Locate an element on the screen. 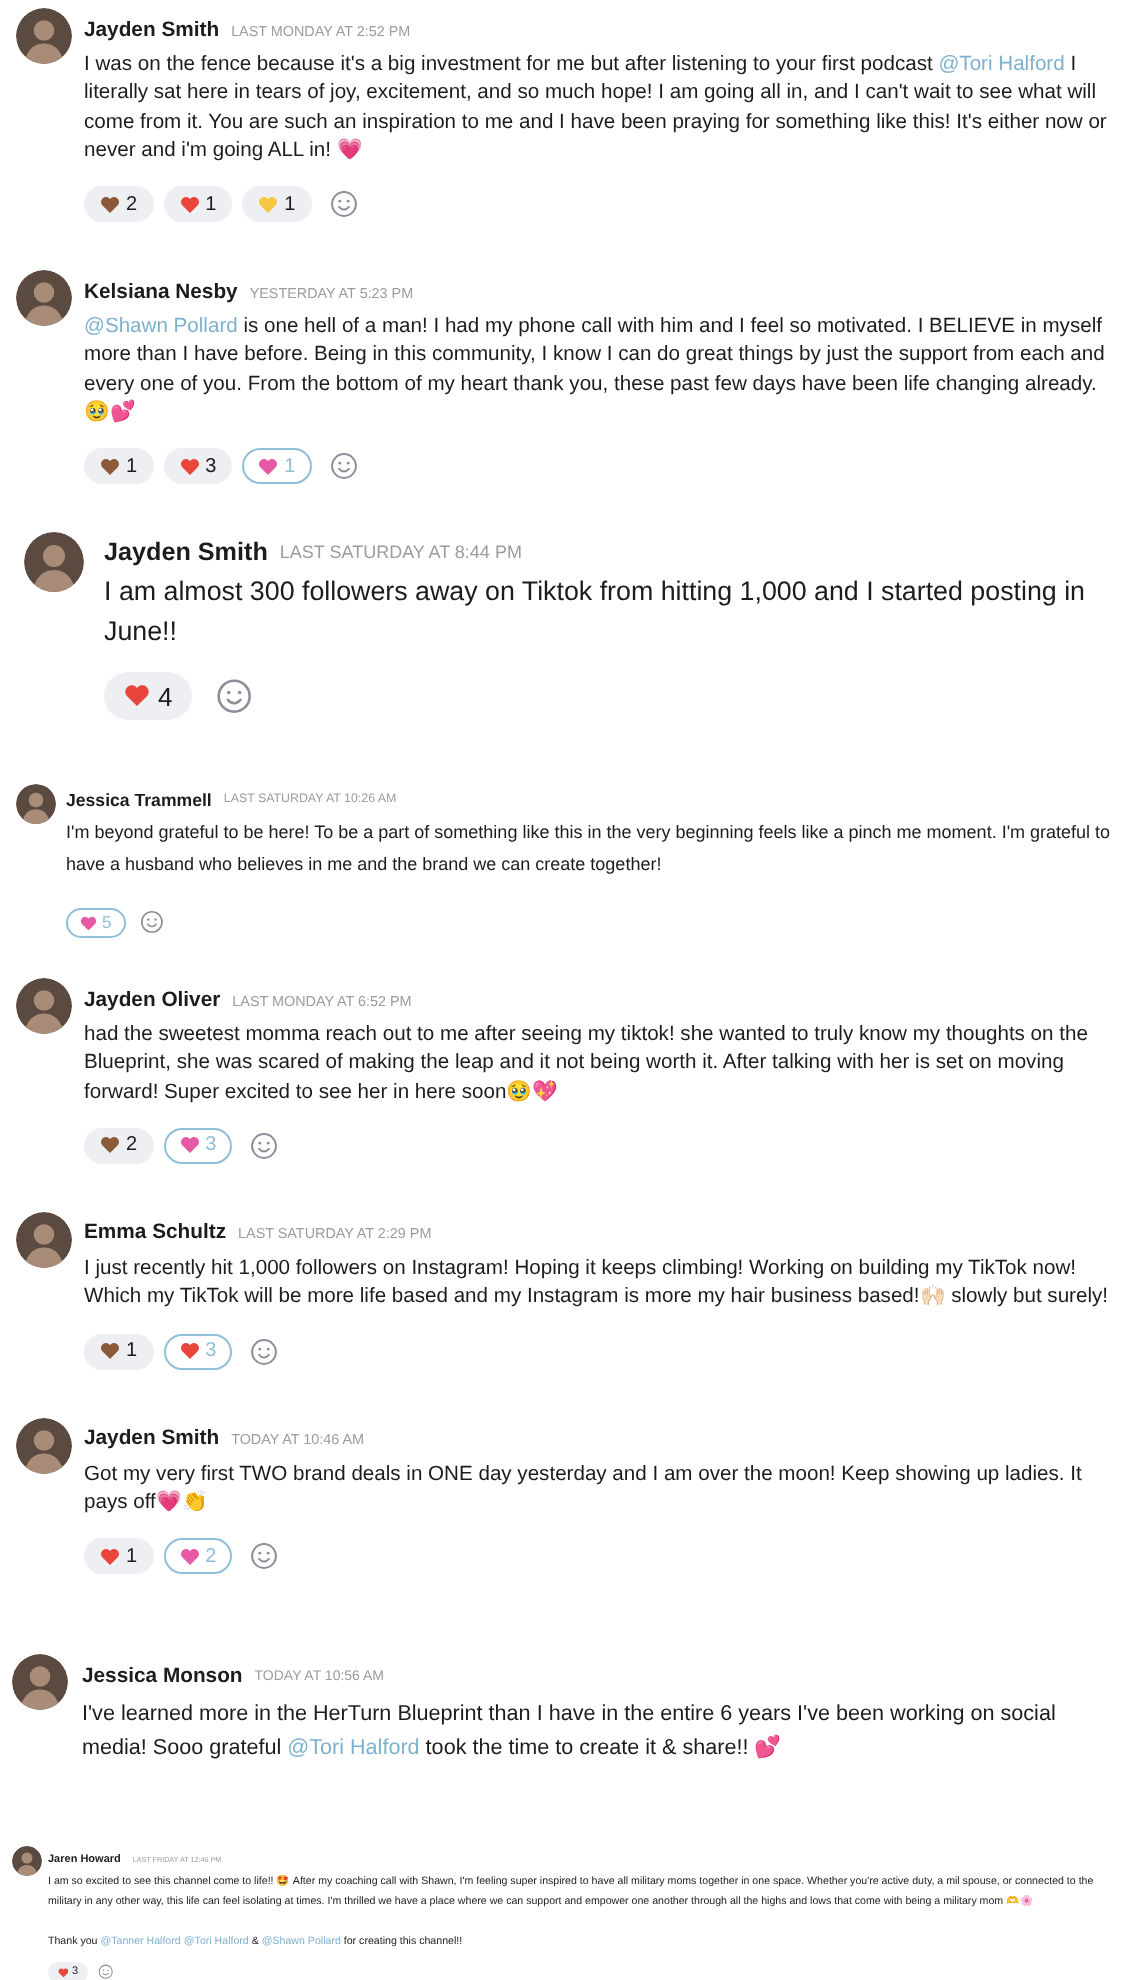 This screenshot has width=1140, height=1980. message-text: I've learned more in the HerTurn Blueprint than I have in the entire 6 years I've been working on social media! Sooo grateful @Tori Halford took the time to create it & share!! 💕 is located at coordinates (570, 1732).